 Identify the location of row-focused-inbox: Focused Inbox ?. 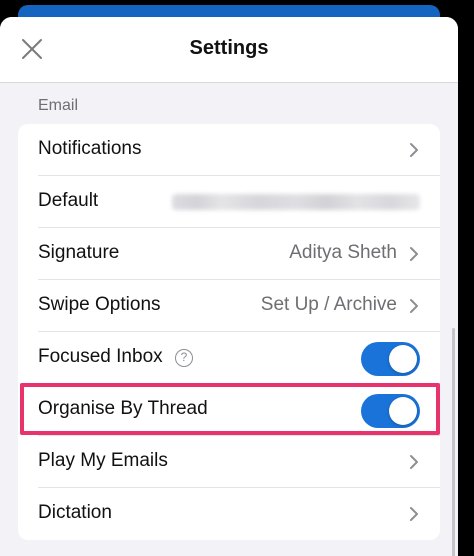
(229, 358).